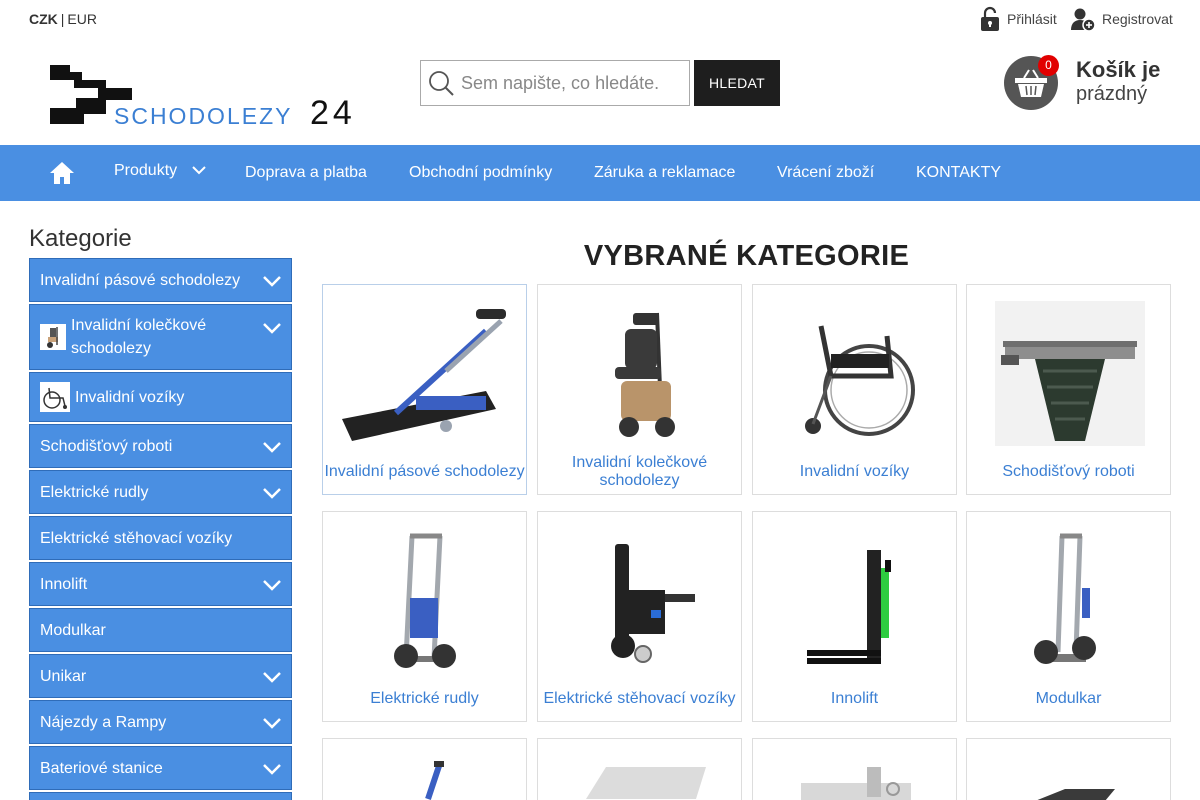  I want to click on tracked-stair-climber-image, so click(425, 373).